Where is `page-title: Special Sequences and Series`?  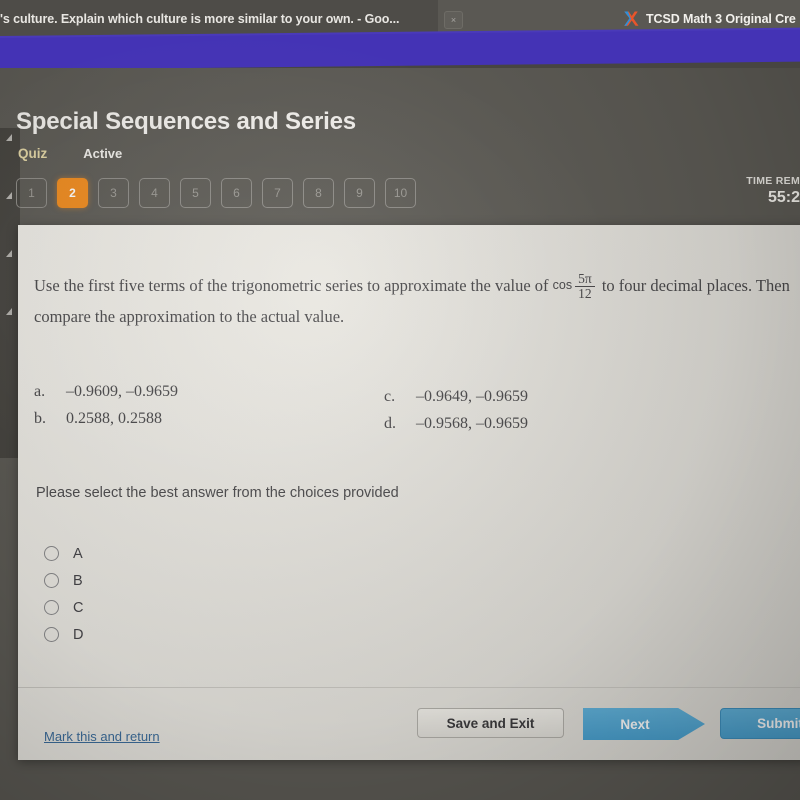
page-title: Special Sequences and Series is located at coordinates (186, 121).